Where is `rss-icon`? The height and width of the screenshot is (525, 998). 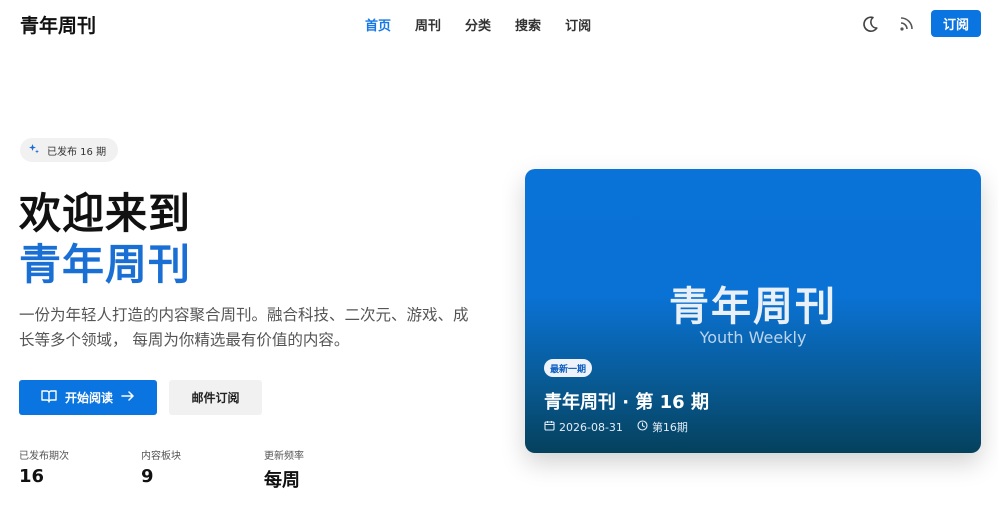
rss-icon is located at coordinates (907, 24).